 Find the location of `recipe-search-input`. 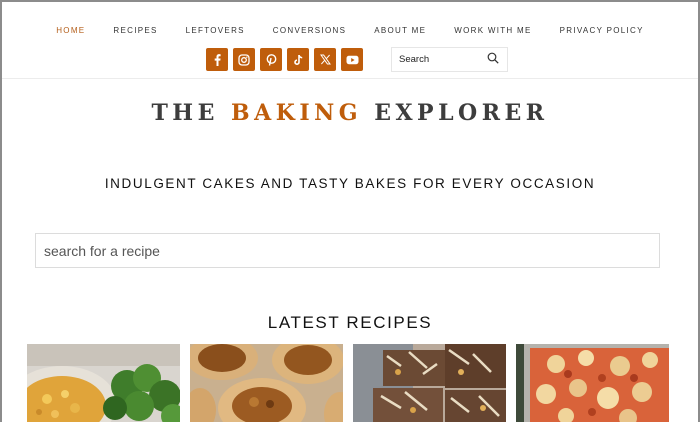

recipe-search-input is located at coordinates (347, 250).